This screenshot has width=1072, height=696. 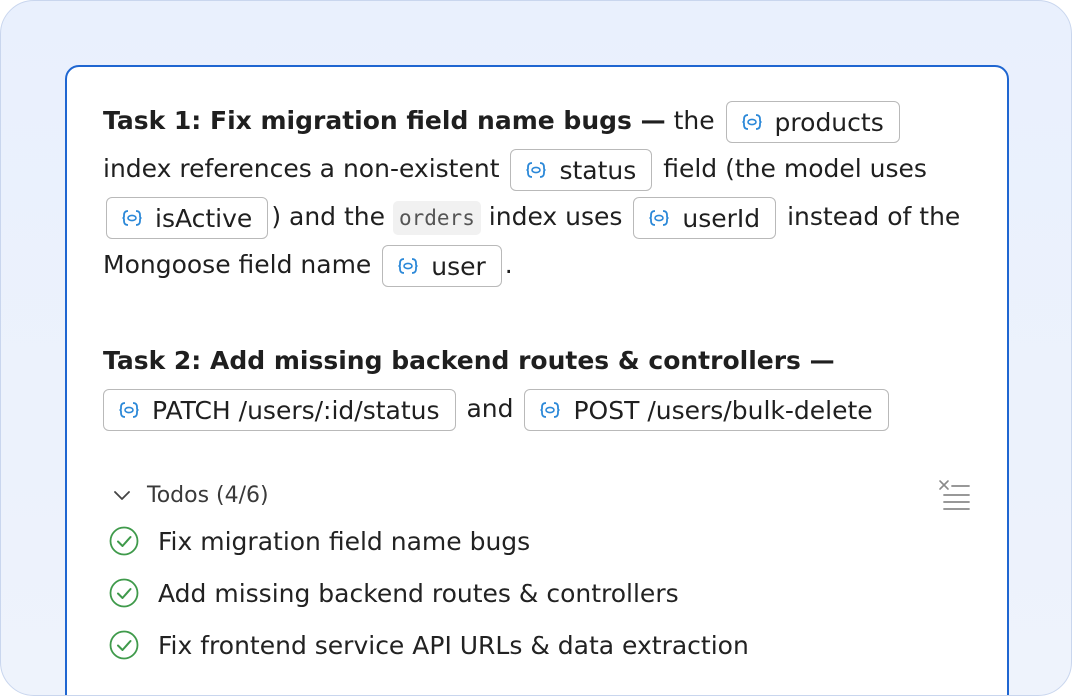 What do you see at coordinates (296, 410) in the screenshot?
I see `chip-label: PATCH /users/:id/status` at bounding box center [296, 410].